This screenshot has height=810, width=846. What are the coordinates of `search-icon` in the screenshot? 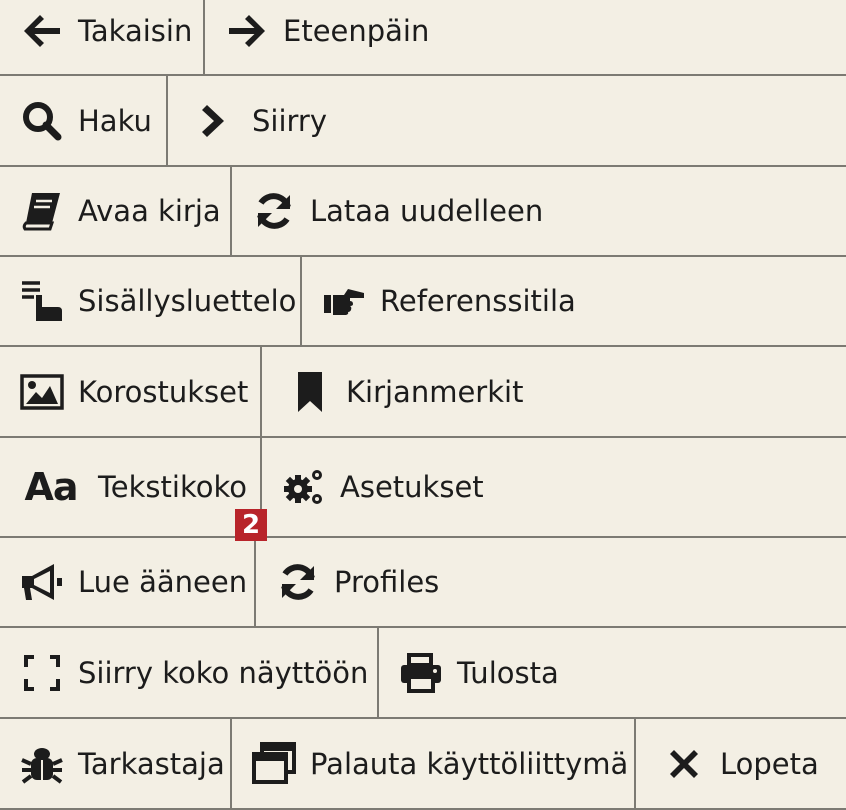 It's located at (42, 121).